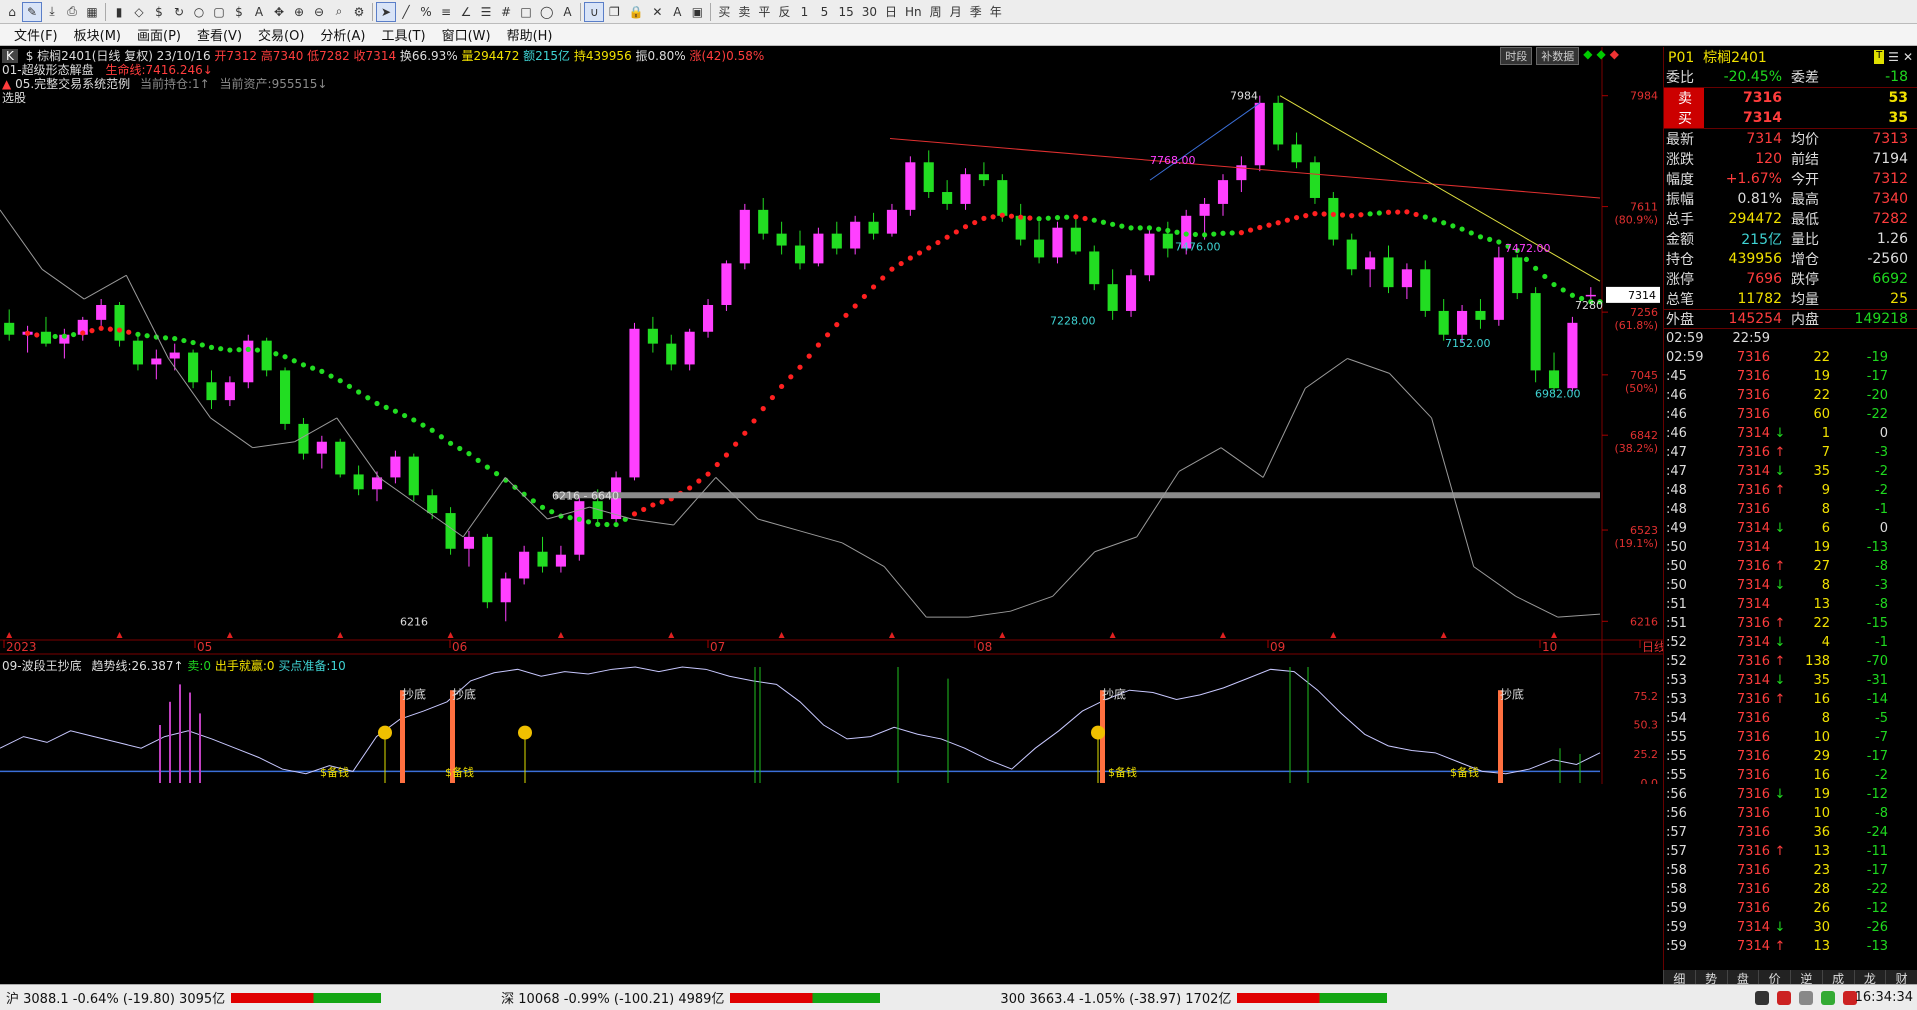 The height and width of the screenshot is (1010, 1917). What do you see at coordinates (1908, 57) in the screenshot?
I see `close-icon: ✕` at bounding box center [1908, 57].